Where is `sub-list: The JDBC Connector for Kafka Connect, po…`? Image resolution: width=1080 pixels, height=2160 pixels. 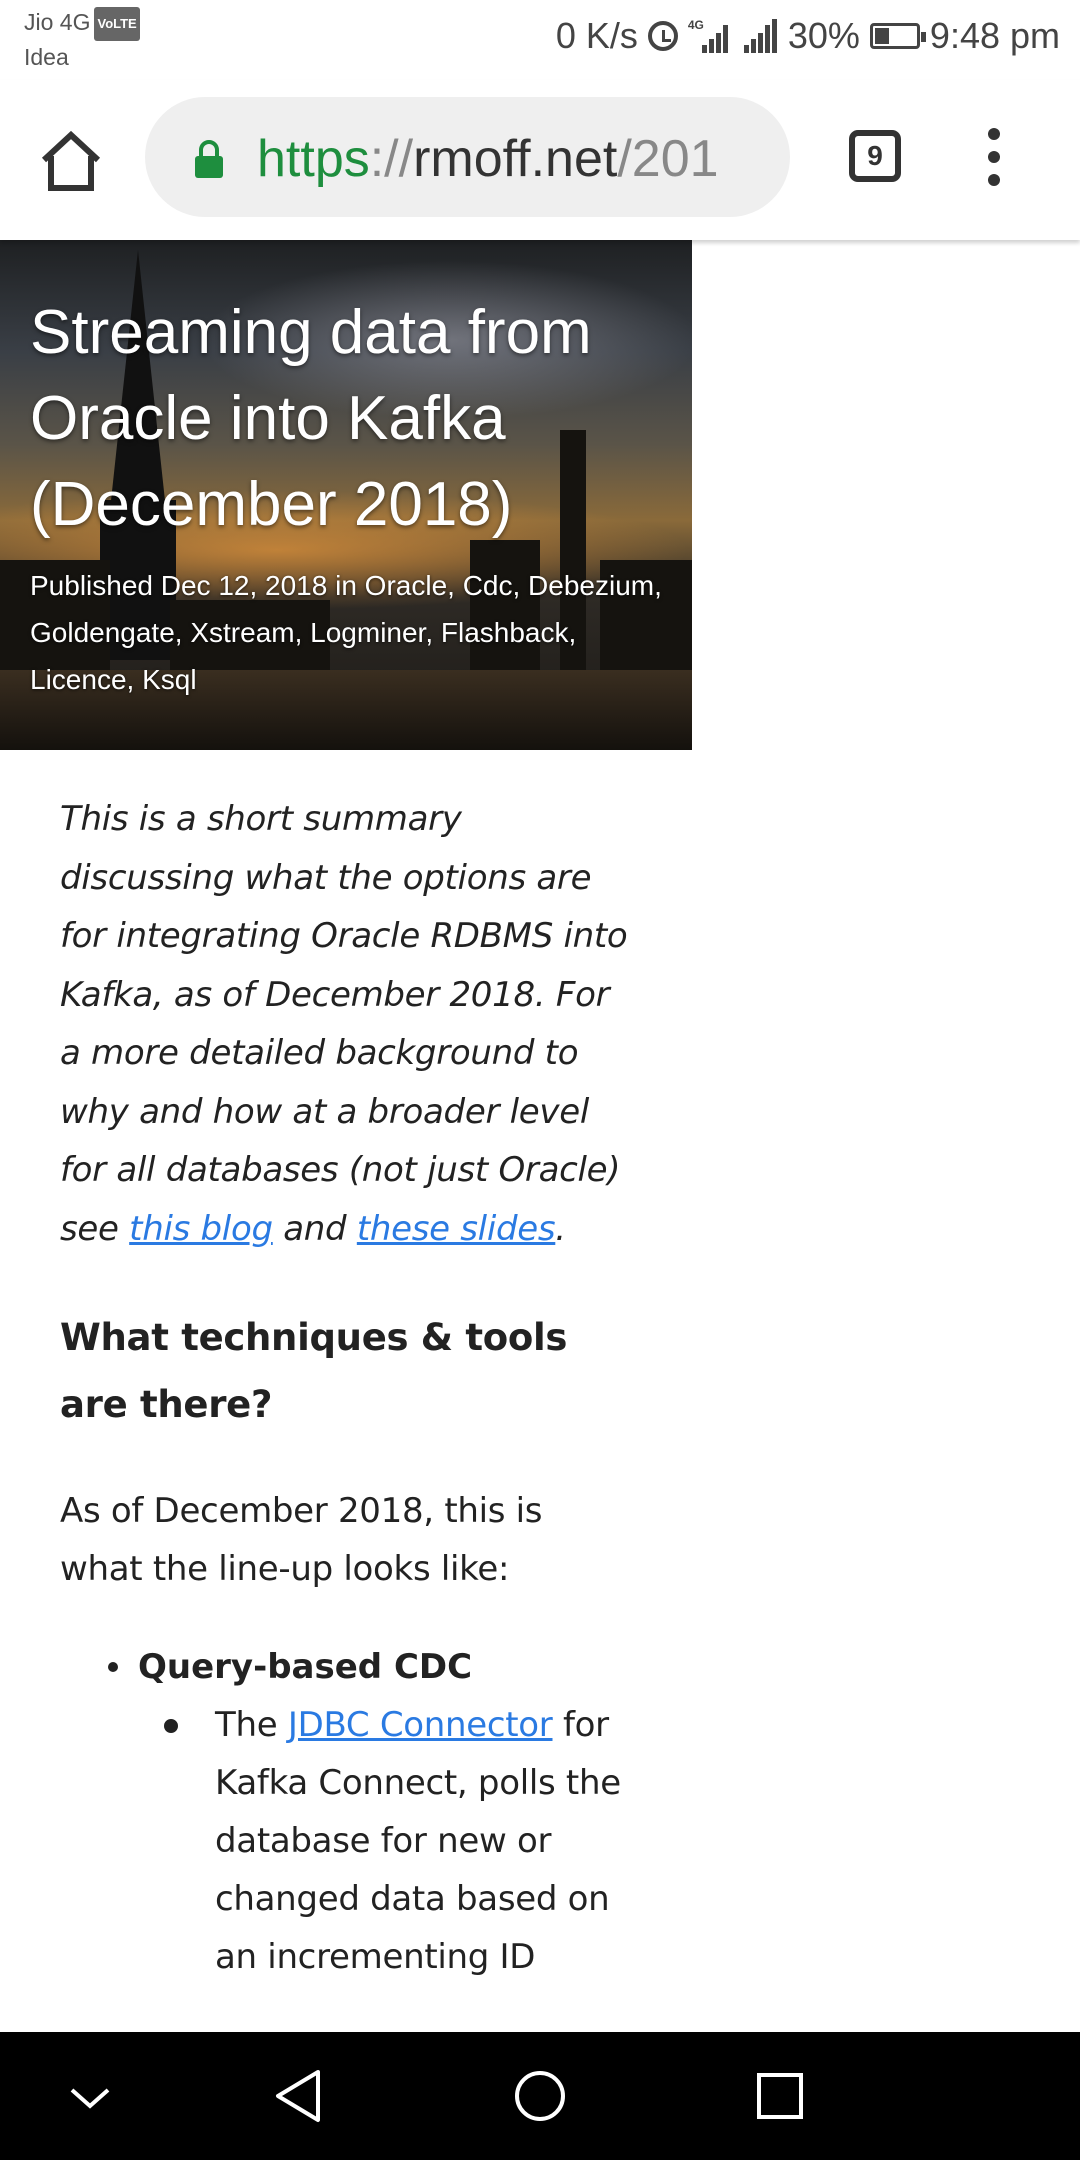
sub-list: The JDBC Connector for Kafka Connect, po… is located at coordinates (384, 1841).